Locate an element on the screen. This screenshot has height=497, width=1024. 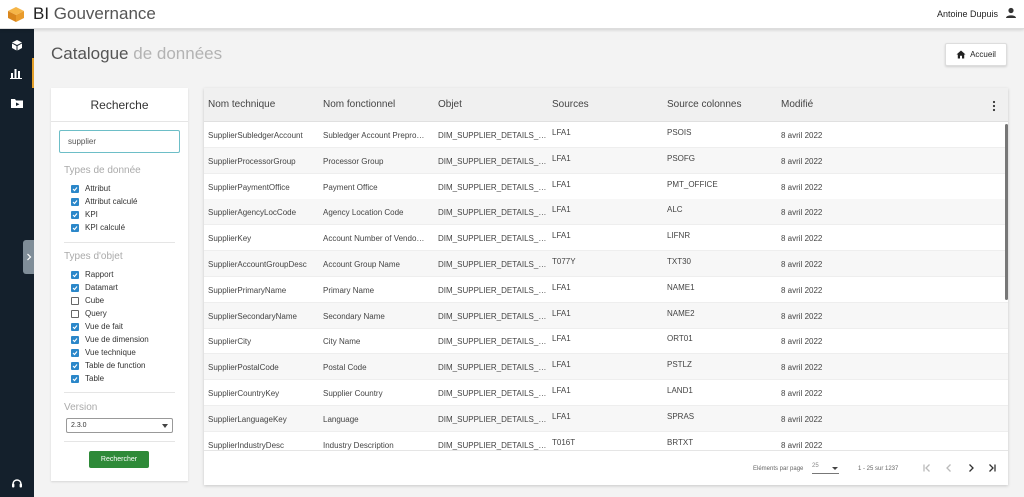
cell-functional-name: Payment Office is located at coordinates (350, 187).